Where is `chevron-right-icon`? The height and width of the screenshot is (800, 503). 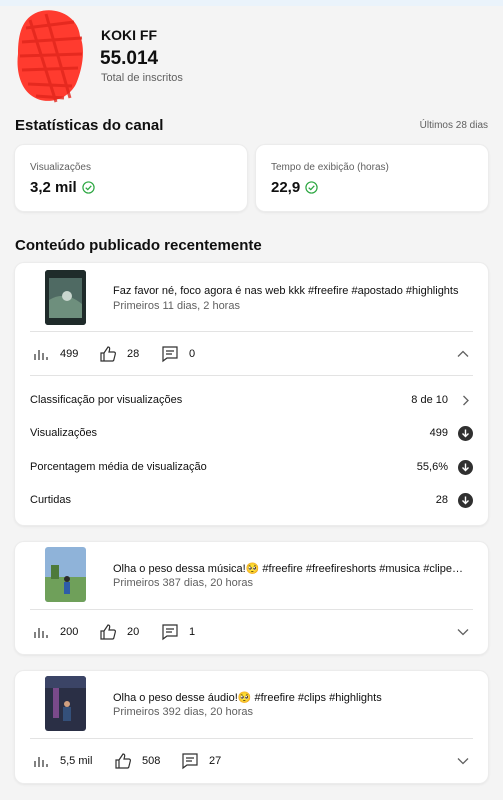
chevron-right-icon is located at coordinates (465, 400).